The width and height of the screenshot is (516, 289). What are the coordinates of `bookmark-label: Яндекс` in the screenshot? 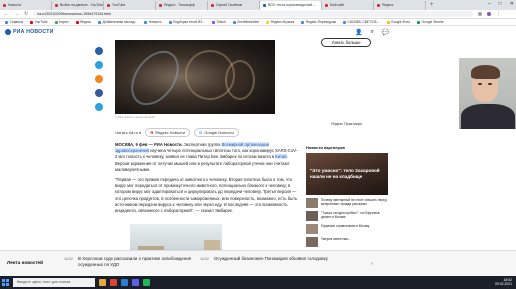 It's located at (86, 22).